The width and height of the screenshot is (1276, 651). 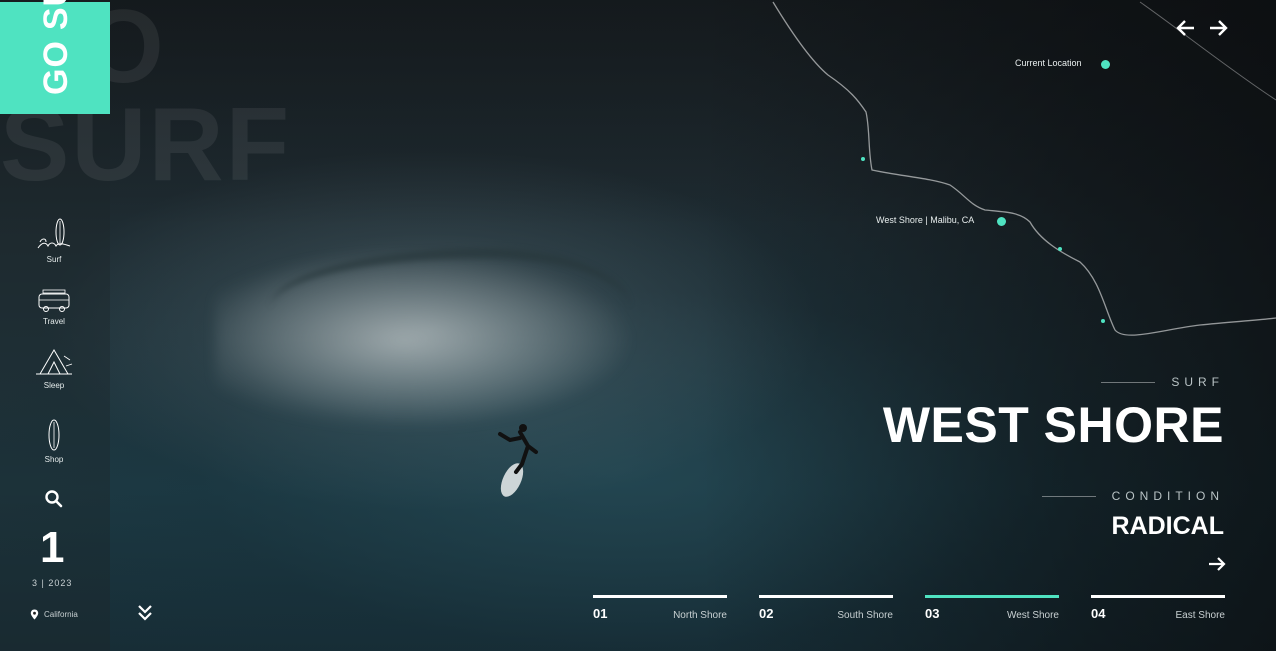 What do you see at coordinates (54, 435) in the screenshot?
I see `surfboard-icon` at bounding box center [54, 435].